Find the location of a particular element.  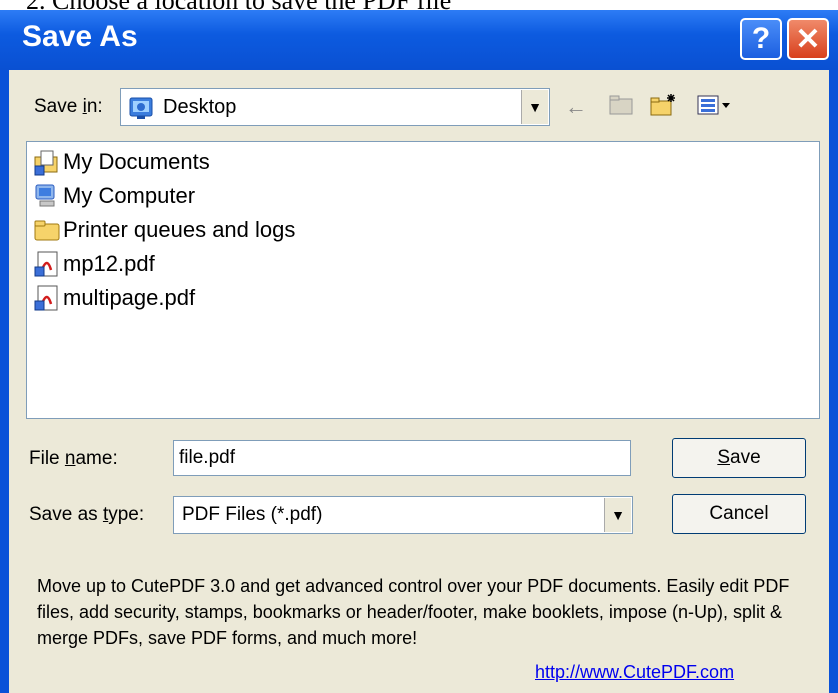

desktop-icon is located at coordinates (142, 110).